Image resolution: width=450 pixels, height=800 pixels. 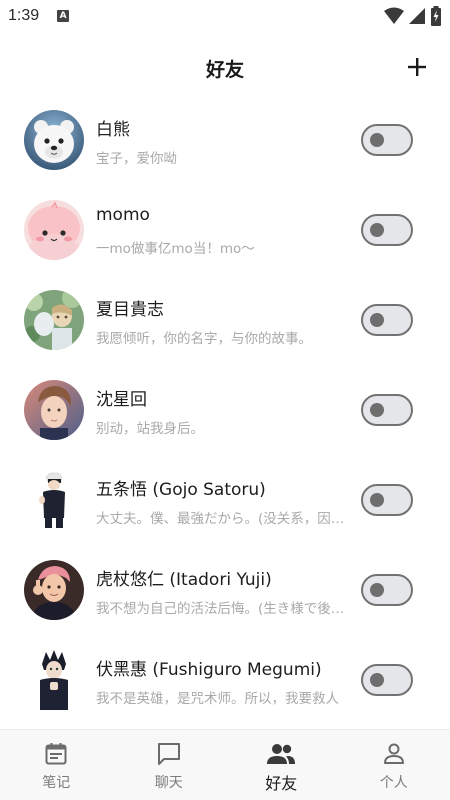 I want to click on status-icons, so click(x=413, y=18).